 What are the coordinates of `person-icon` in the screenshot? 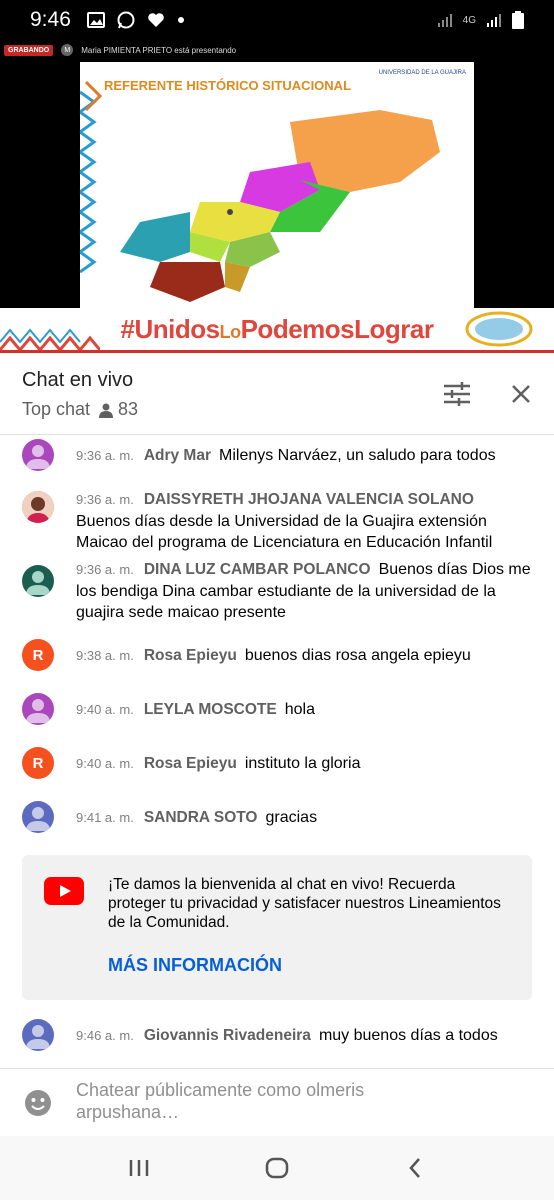 It's located at (106, 410).